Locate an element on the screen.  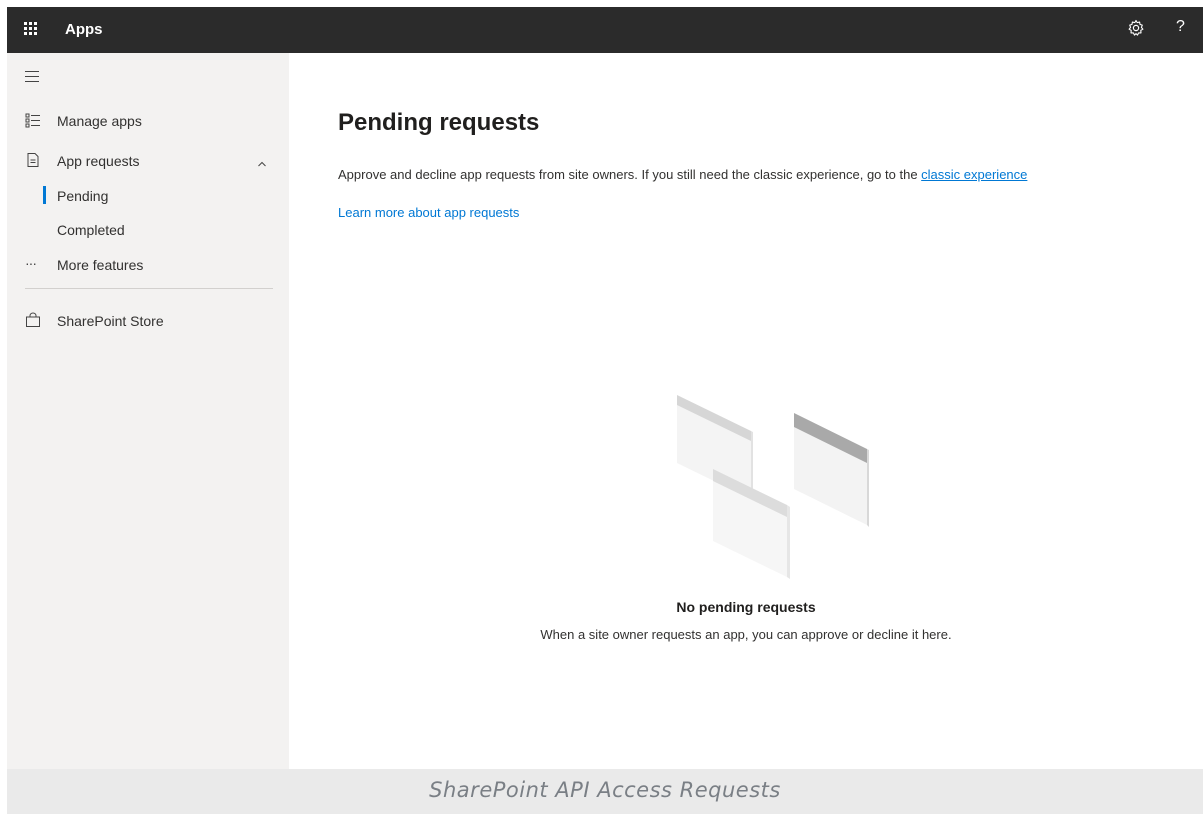
empty-state-illustration is located at coordinates (773, 487).